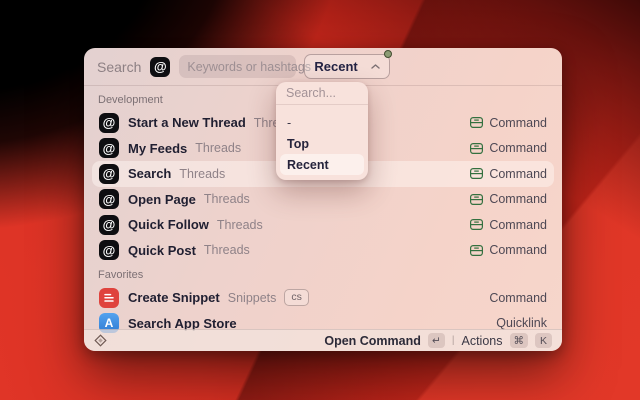 This screenshot has width=640, height=400. Describe the element at coordinates (518, 340) in the screenshot. I see `cmd-key-badge: ⌘` at that location.